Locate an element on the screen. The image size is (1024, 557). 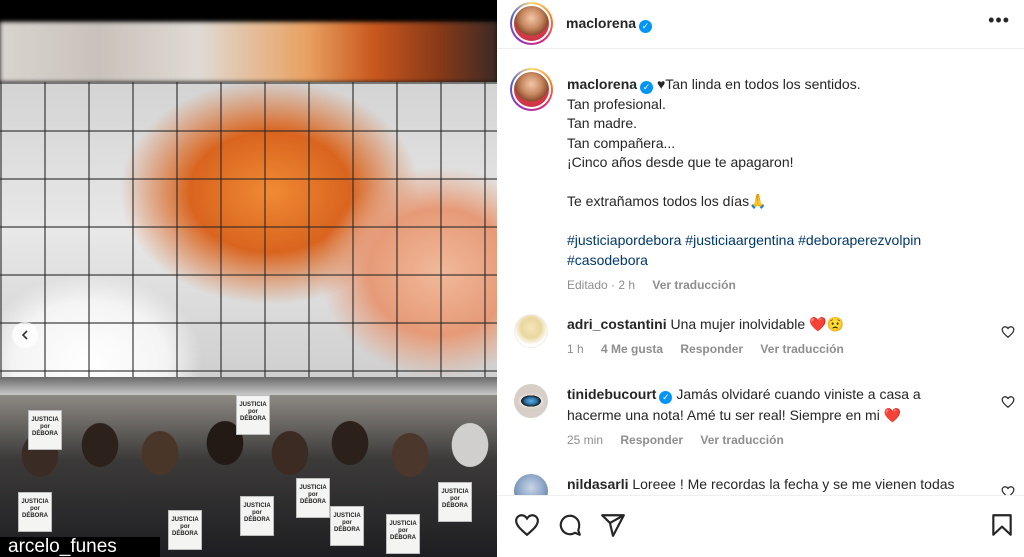
comment-emojis: ❤️😟 is located at coordinates (826, 324).